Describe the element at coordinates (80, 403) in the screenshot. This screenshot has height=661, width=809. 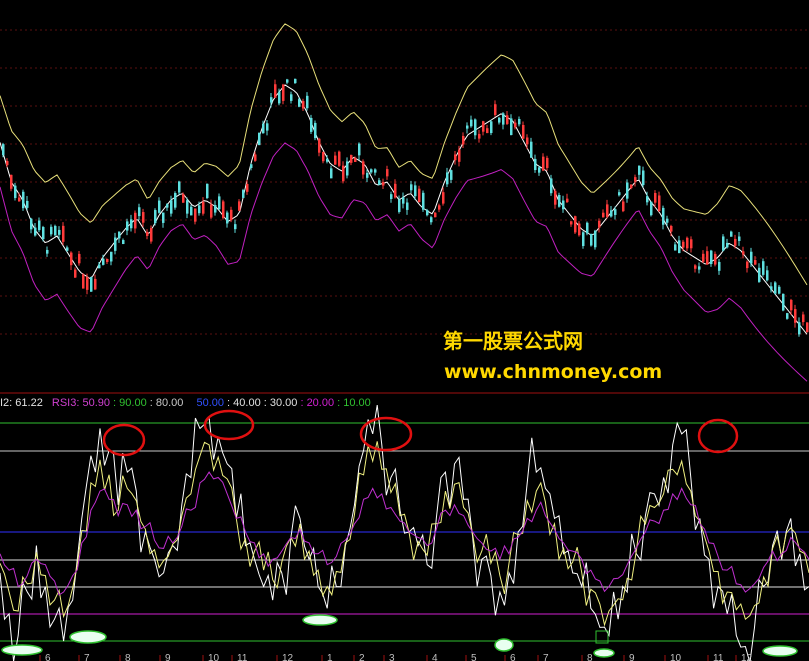
I see `legend-rsi3: RSI3: 50.90` at that location.